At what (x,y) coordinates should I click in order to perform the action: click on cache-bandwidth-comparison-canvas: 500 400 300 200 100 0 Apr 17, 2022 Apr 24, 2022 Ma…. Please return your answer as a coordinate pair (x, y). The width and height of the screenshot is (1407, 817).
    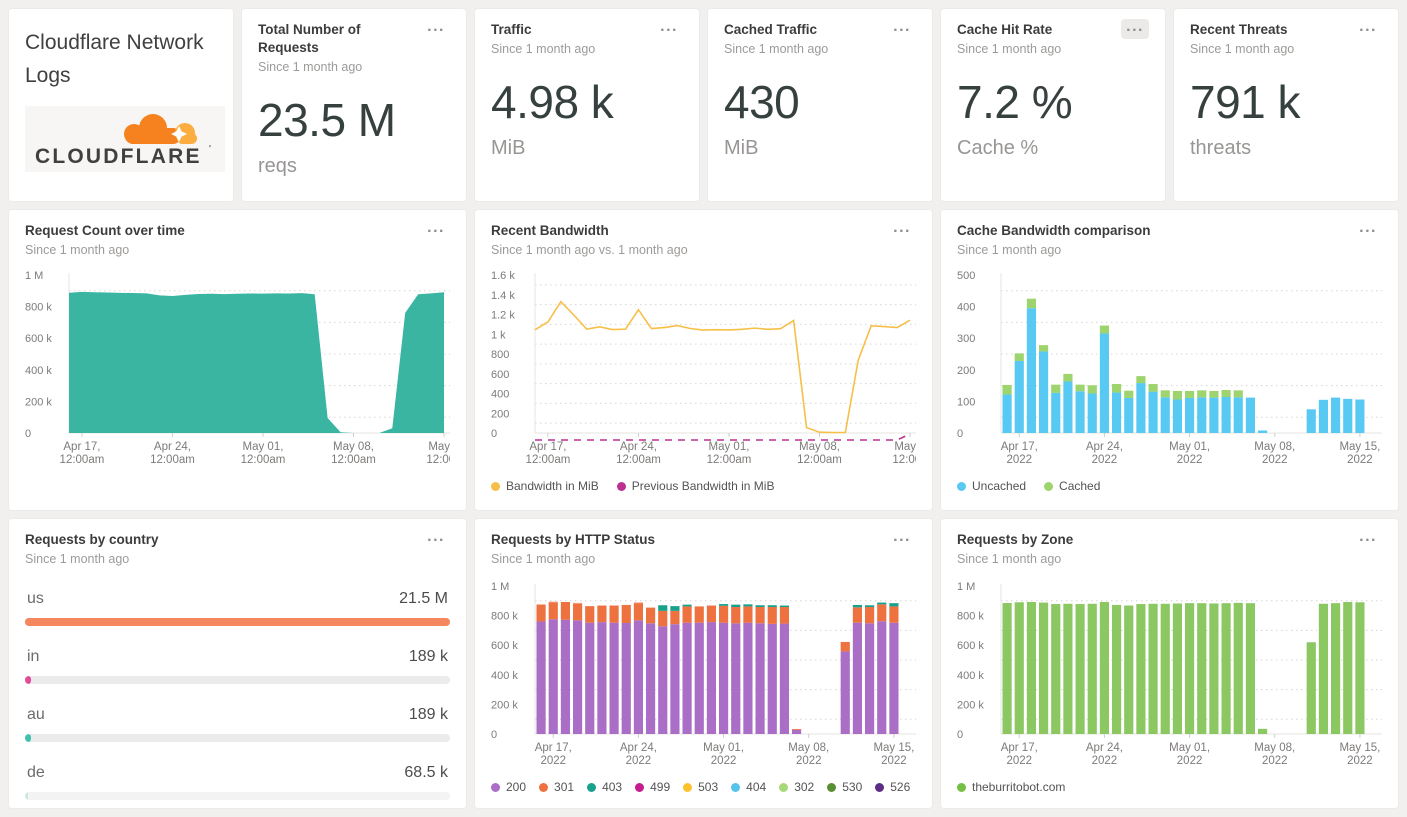
    Looking at the image, I should click on (1169, 368).